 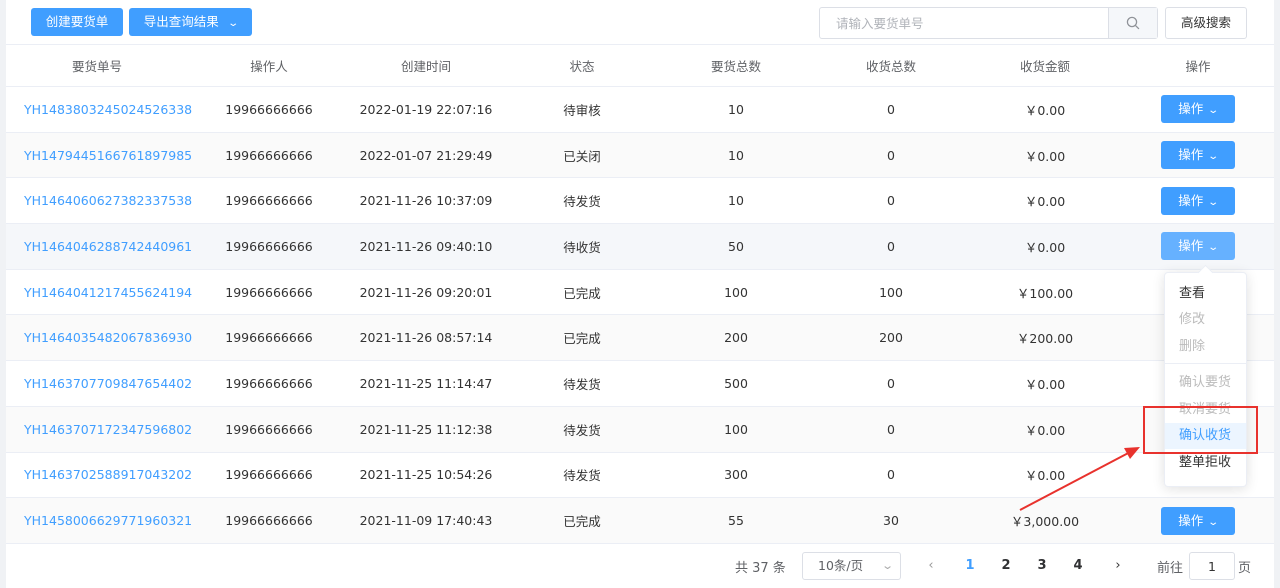 What do you see at coordinates (970, 566) in the screenshot?
I see `page-1: 1` at bounding box center [970, 566].